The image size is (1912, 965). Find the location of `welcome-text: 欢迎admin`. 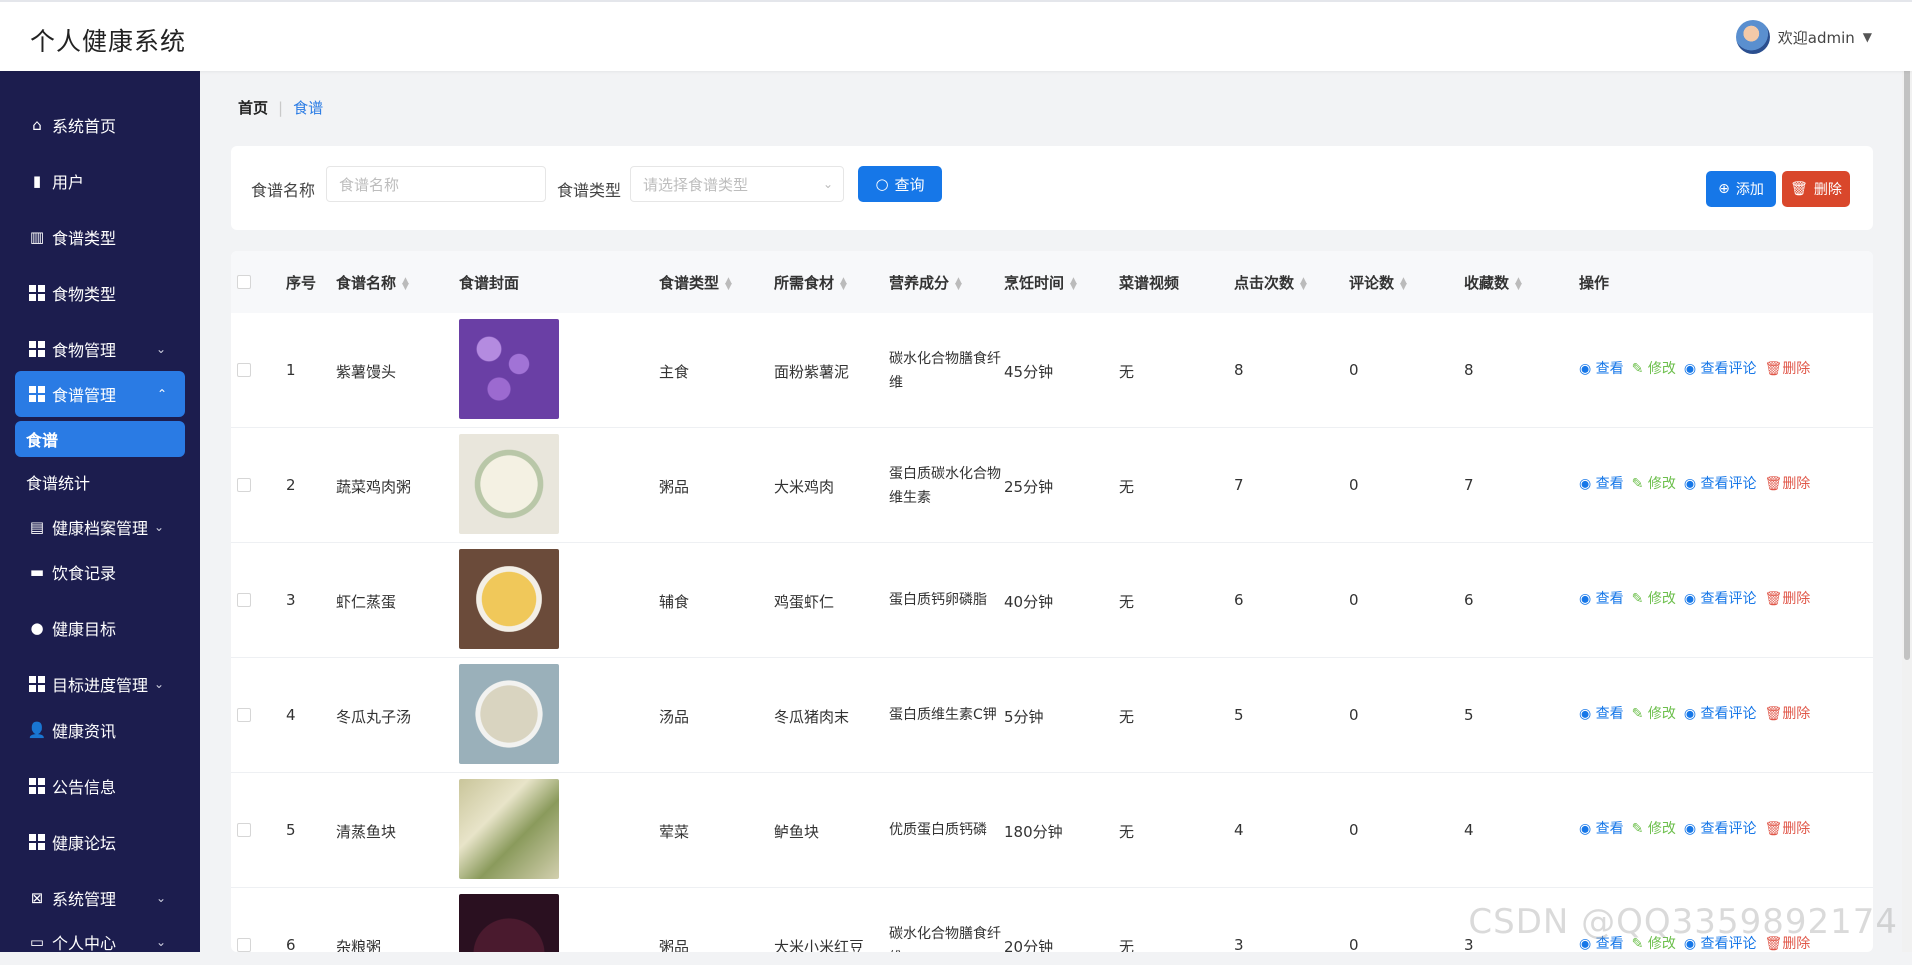

welcome-text: 欢迎admin is located at coordinates (1816, 37).